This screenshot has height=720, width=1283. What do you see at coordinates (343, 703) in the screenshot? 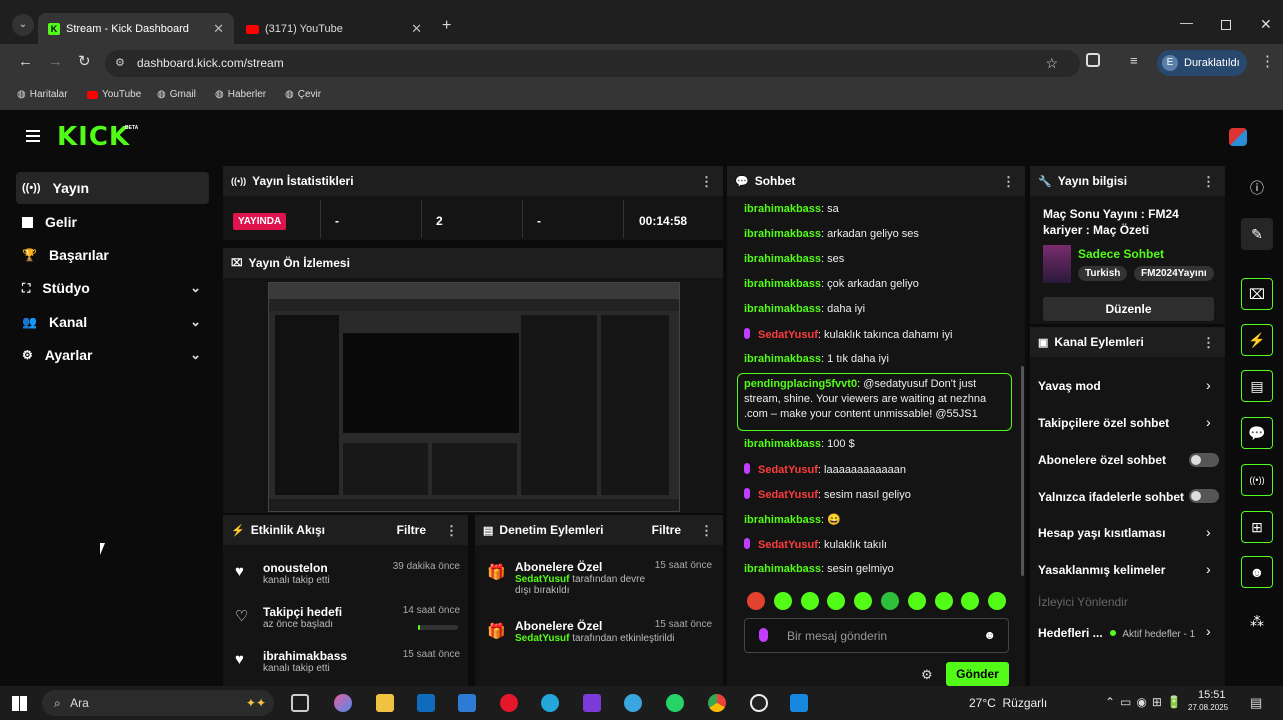
I see `copilot-app-icon` at bounding box center [343, 703].